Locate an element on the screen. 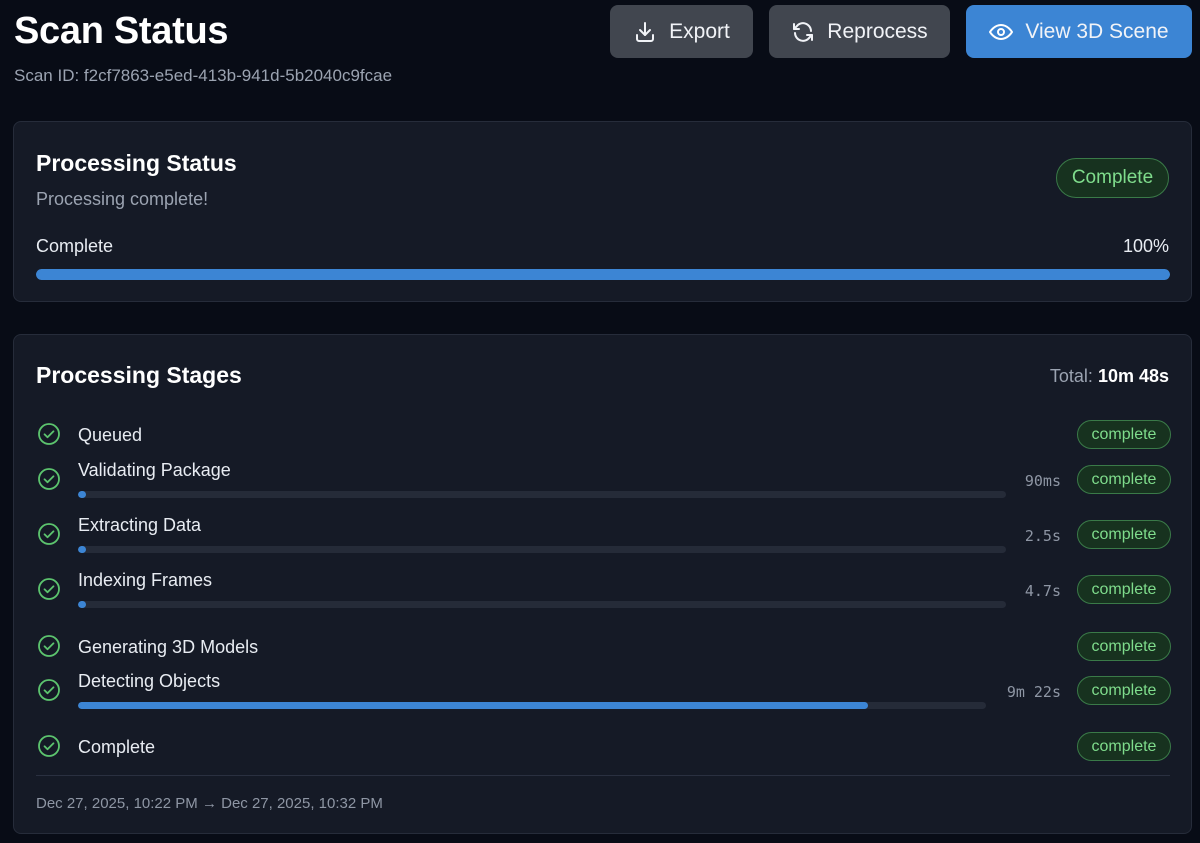 This screenshot has width=1200, height=843. divider is located at coordinates (603, 775).